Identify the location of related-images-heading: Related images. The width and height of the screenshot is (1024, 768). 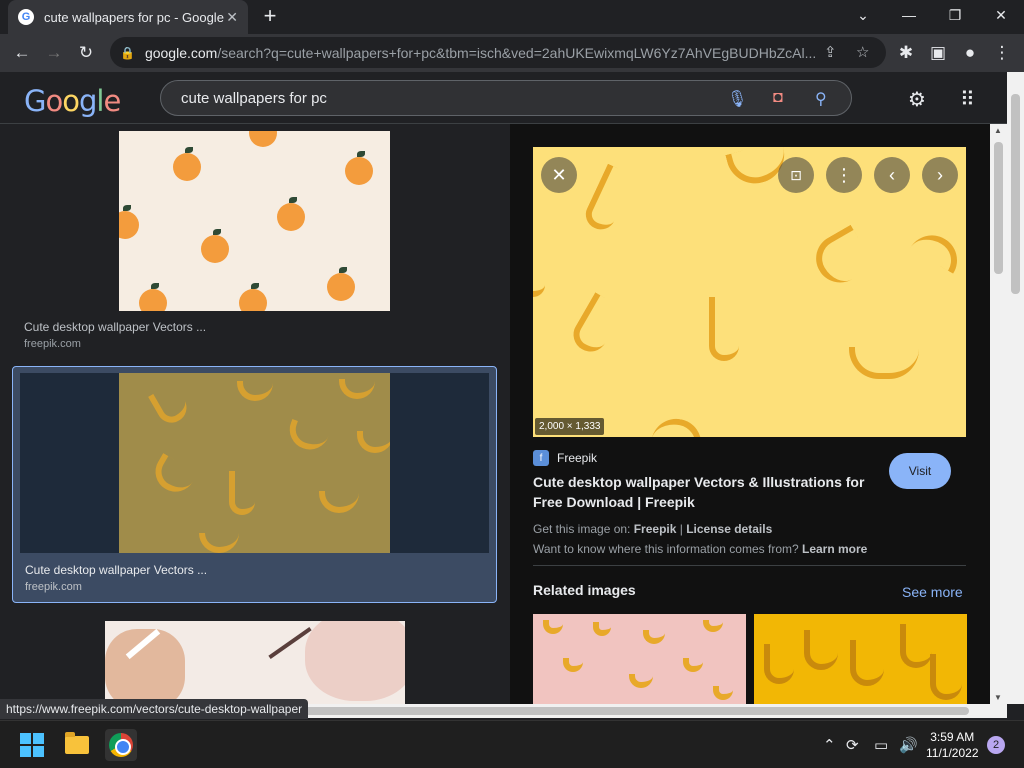
(584, 590).